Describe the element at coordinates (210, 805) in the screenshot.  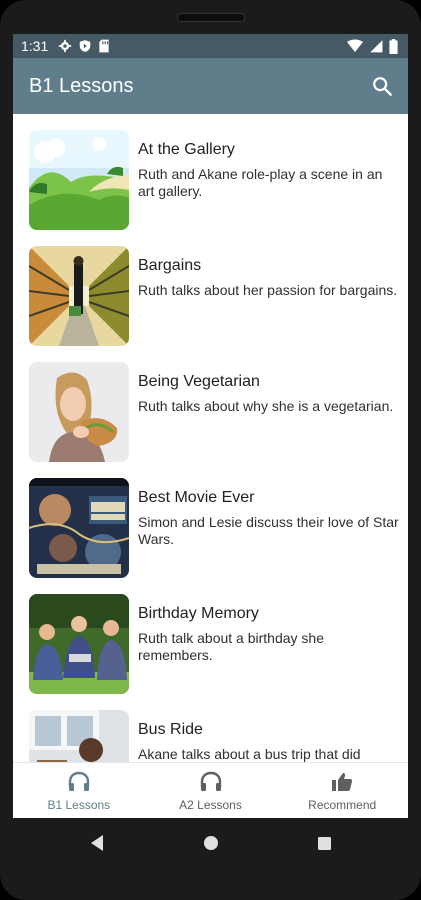
I see `nav-label: A2 Lessons` at that location.